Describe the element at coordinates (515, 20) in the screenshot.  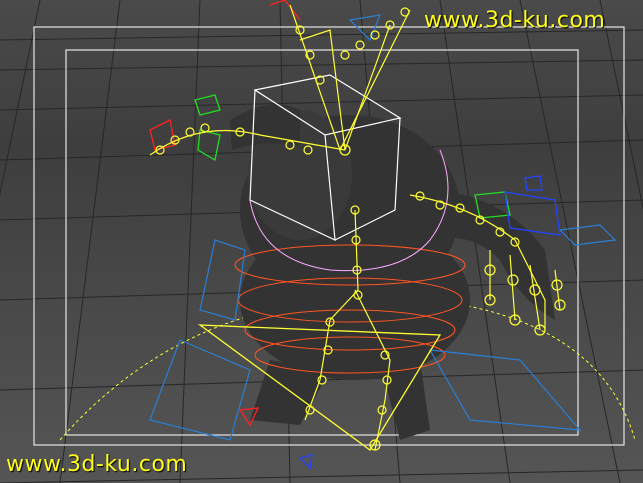
I see `watermark-top: www.3d-ku.com` at that location.